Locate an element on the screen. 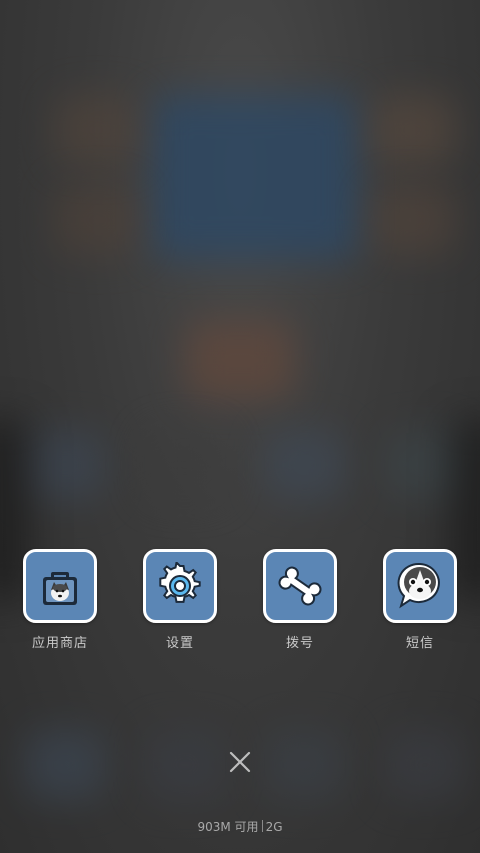 The image size is (480, 853). app-store-bag-icon is located at coordinates (60, 588).